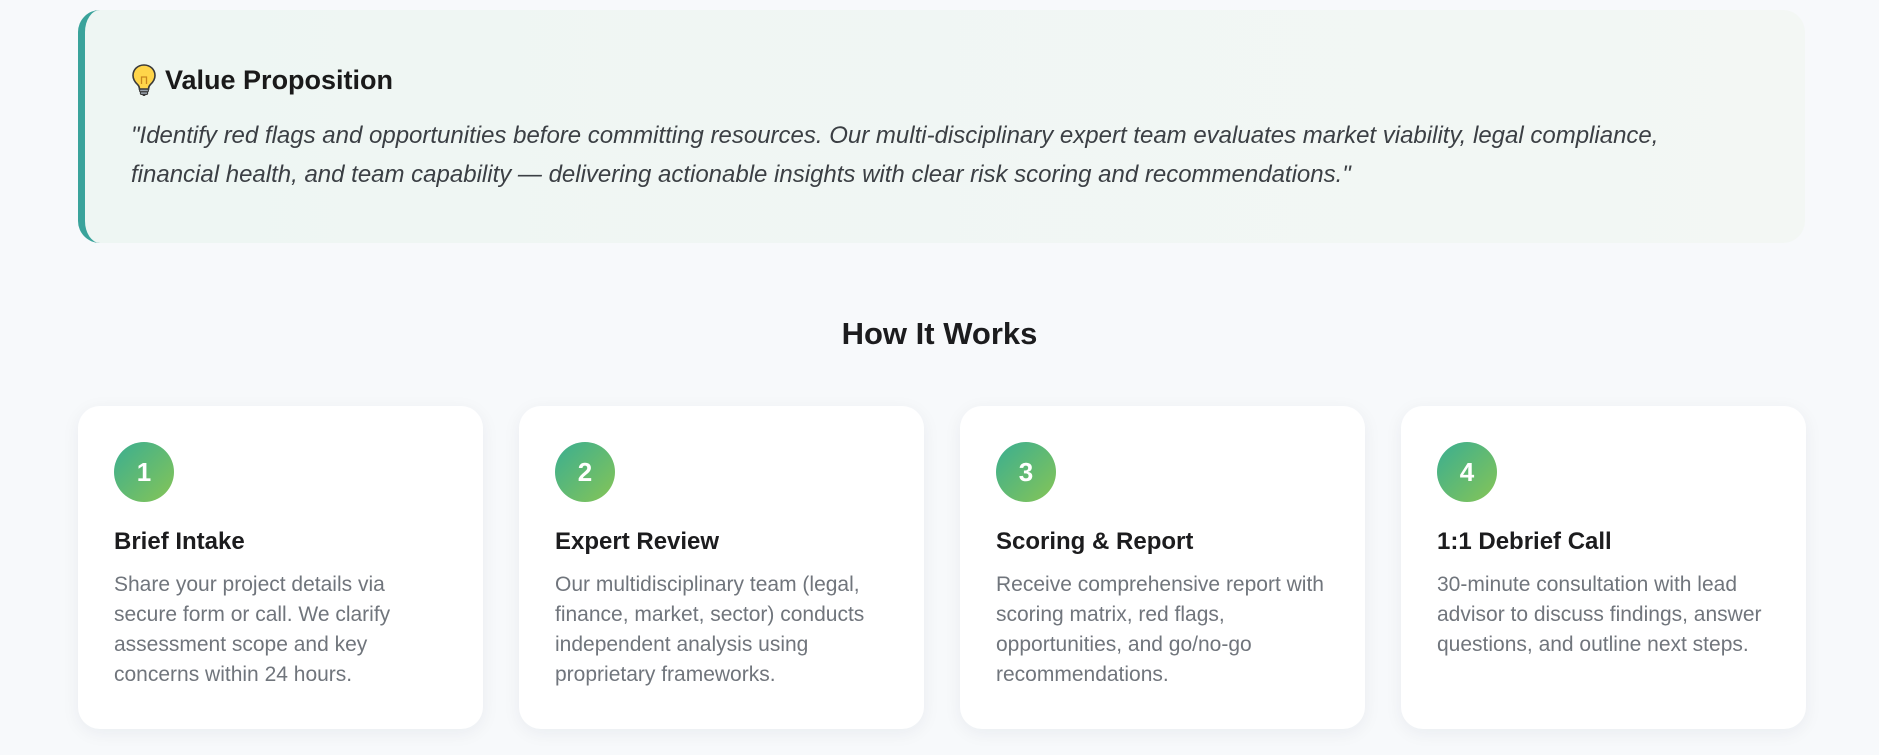  Describe the element at coordinates (939, 333) in the screenshot. I see `how-it-works-heading: How It Works` at that location.